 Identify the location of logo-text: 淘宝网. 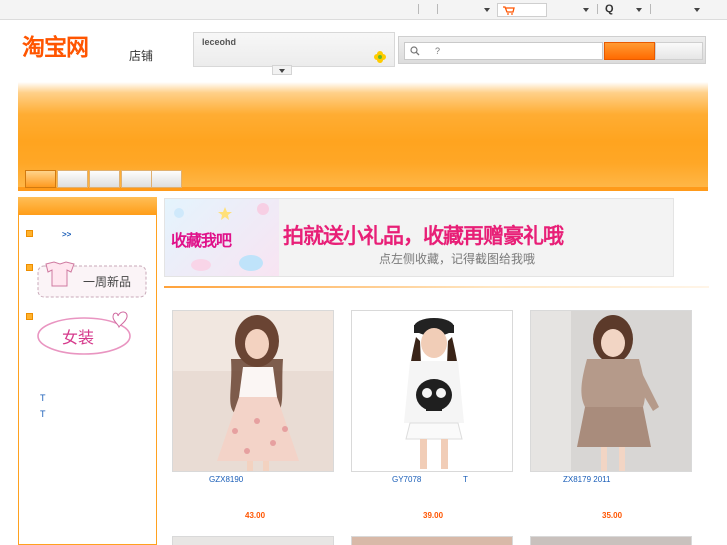
(55, 48).